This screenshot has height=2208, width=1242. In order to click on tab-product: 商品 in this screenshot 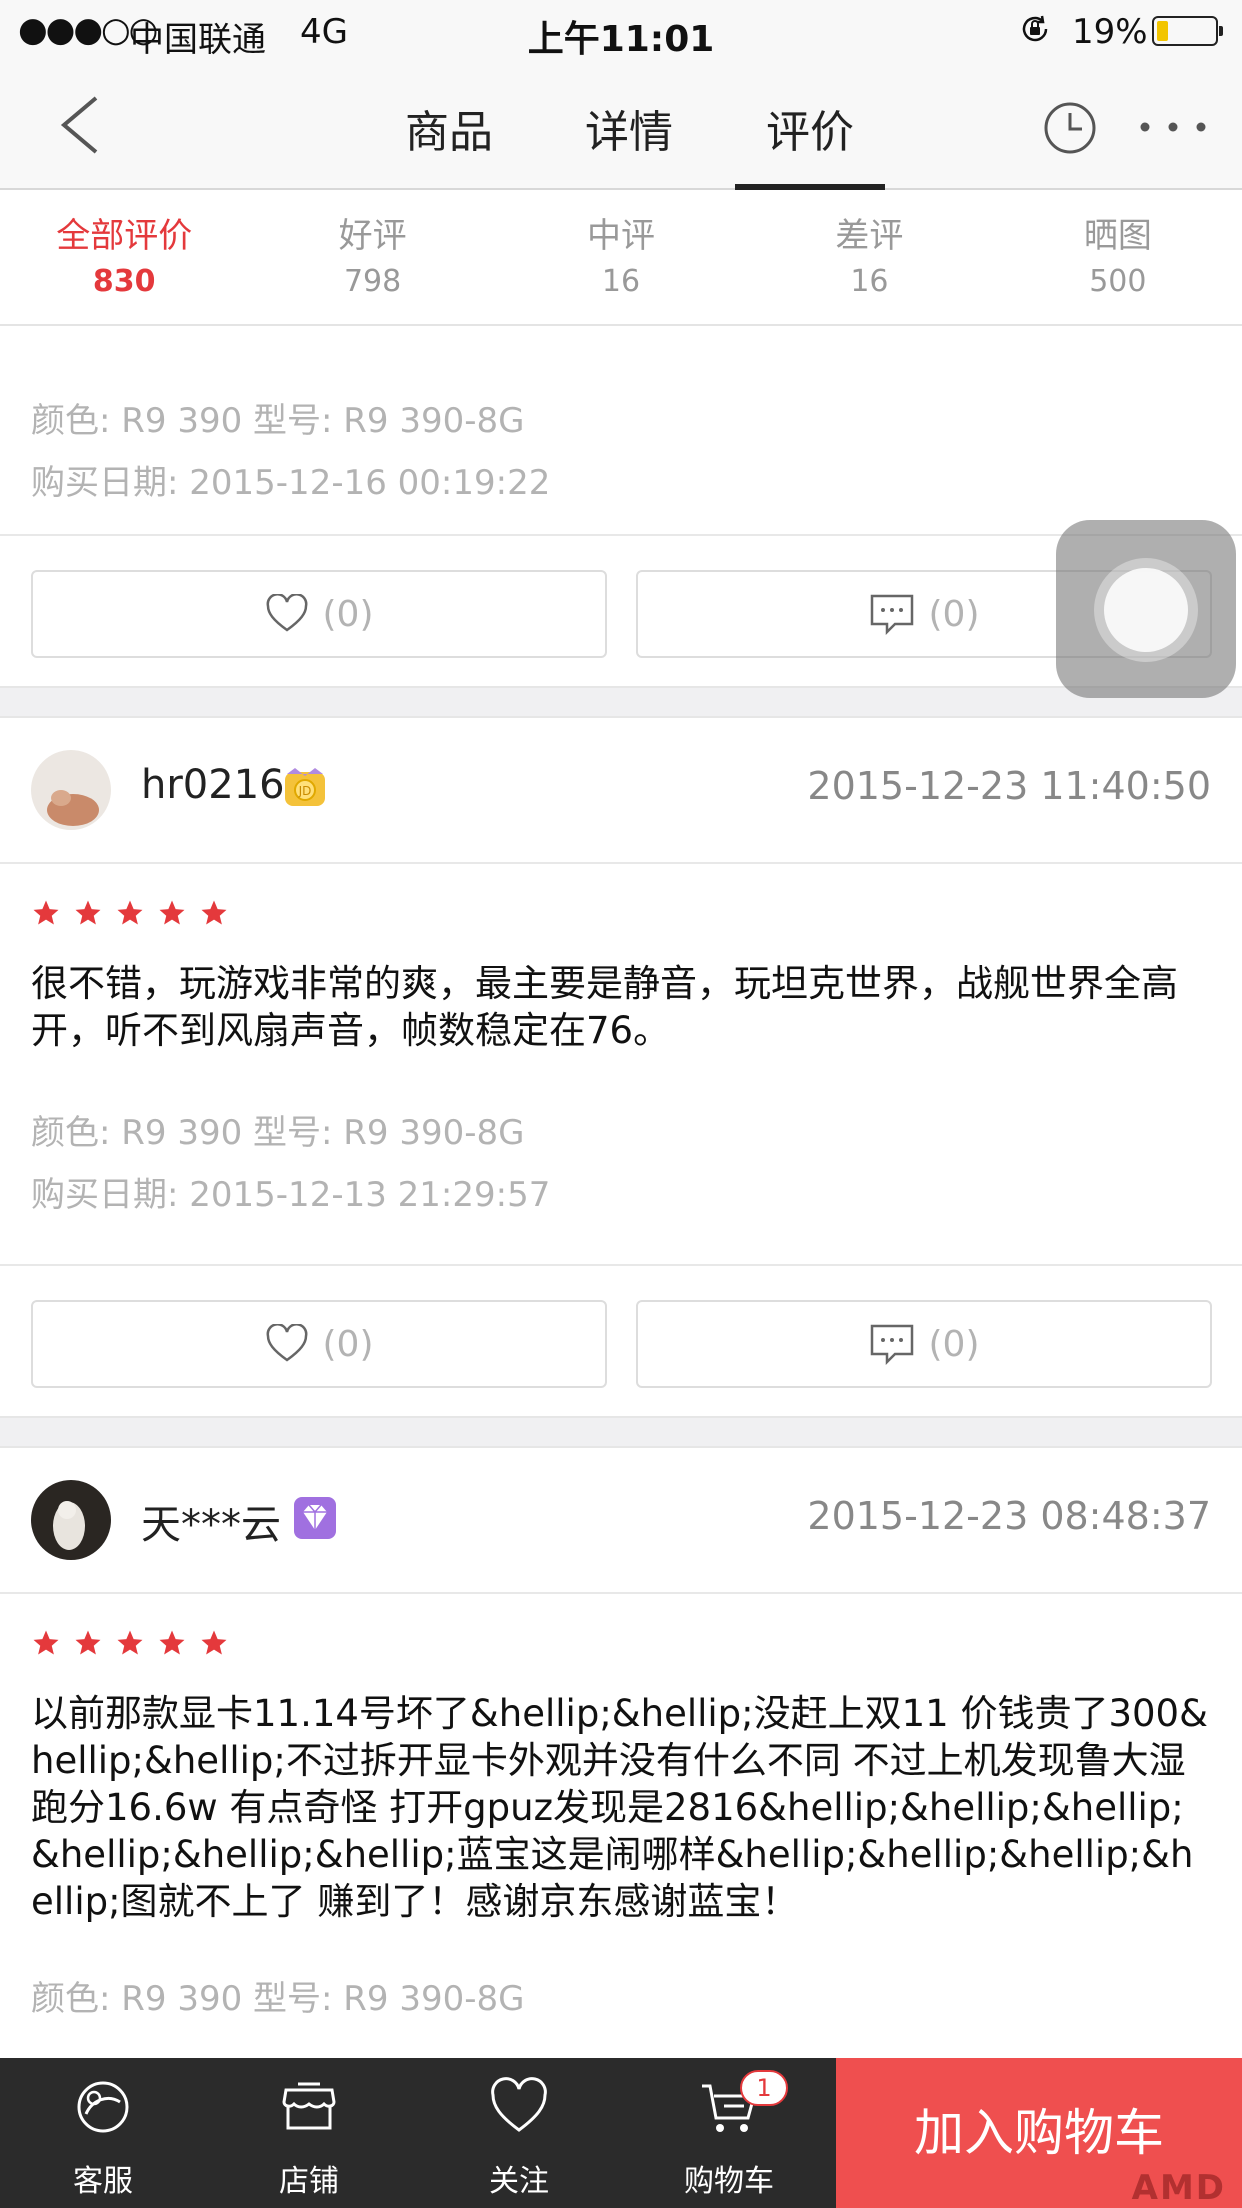, I will do `click(449, 128)`.